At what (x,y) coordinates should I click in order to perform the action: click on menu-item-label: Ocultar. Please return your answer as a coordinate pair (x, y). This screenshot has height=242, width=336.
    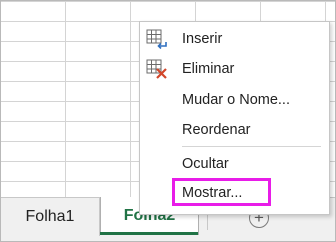
    Looking at the image, I should click on (205, 164).